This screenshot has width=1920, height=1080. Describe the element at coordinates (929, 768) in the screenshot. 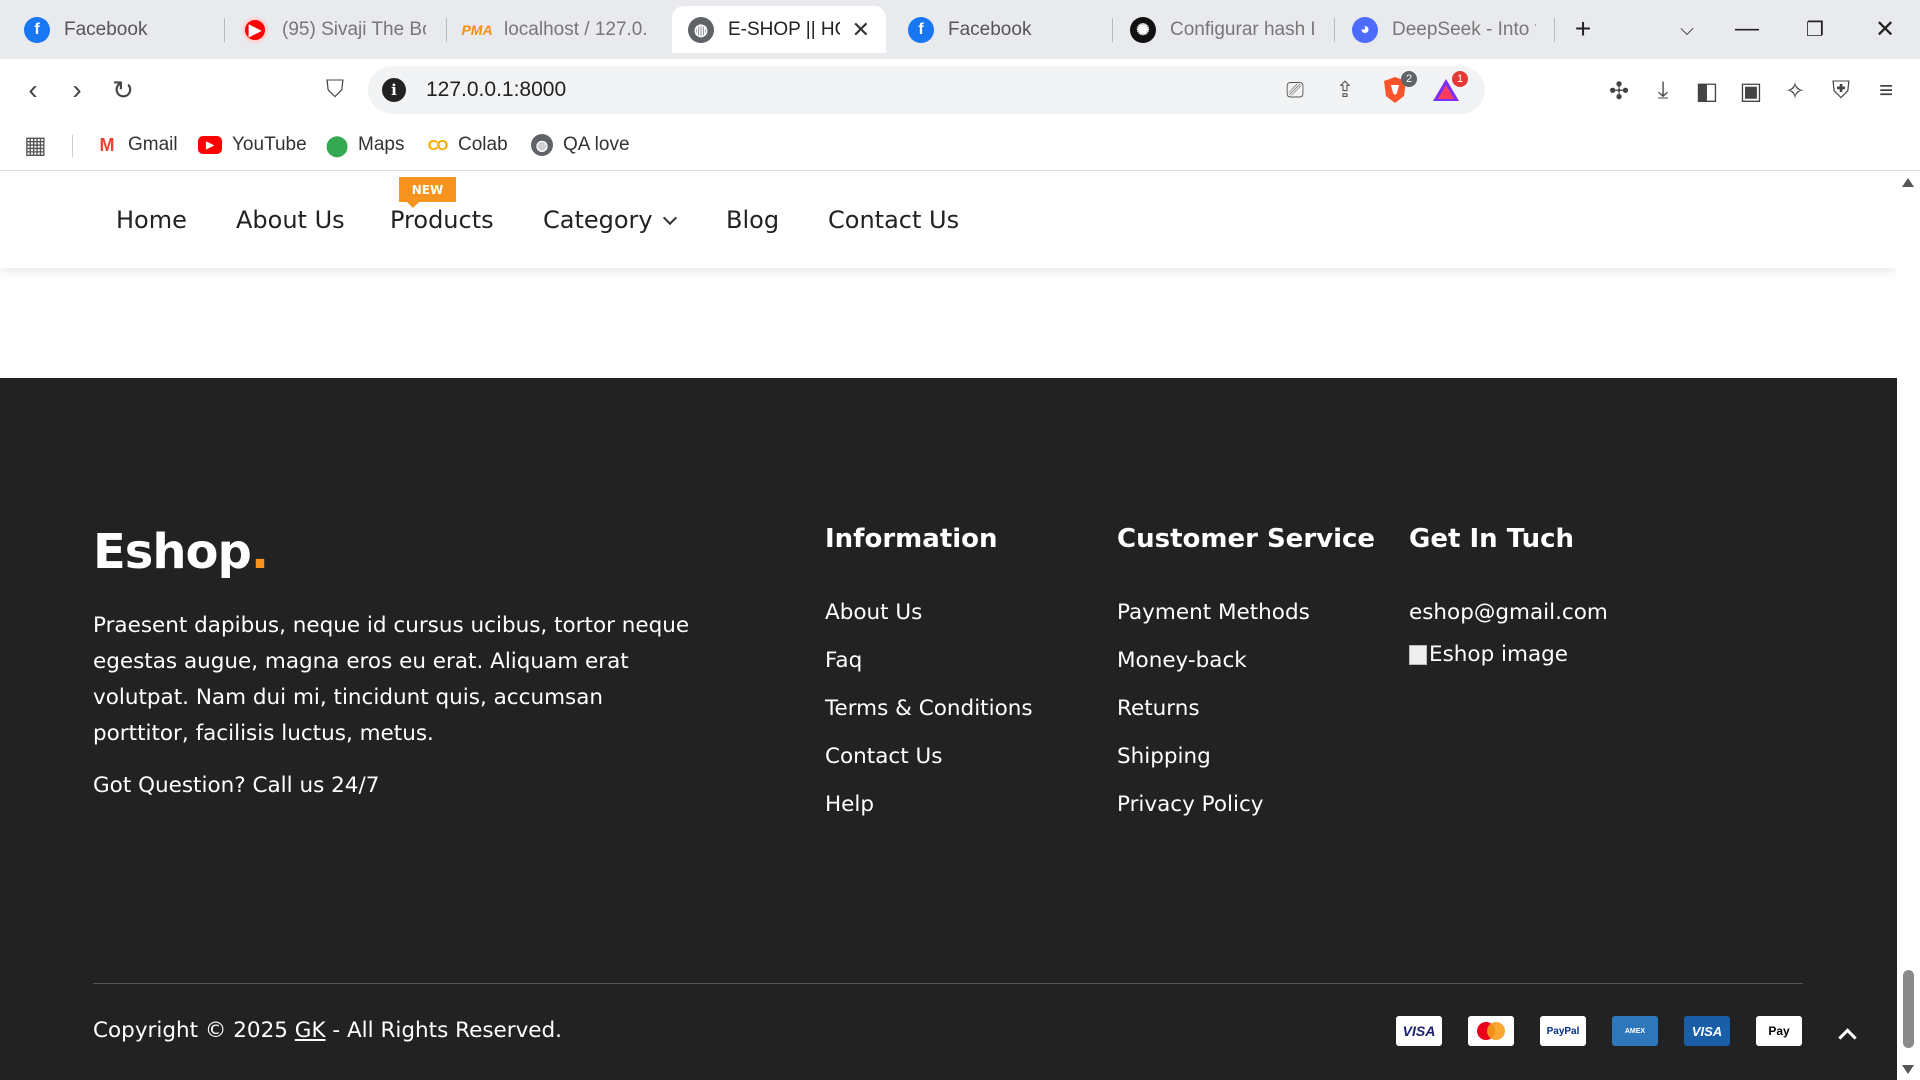

I see `footer-link-contact-us: Contact Us` at that location.